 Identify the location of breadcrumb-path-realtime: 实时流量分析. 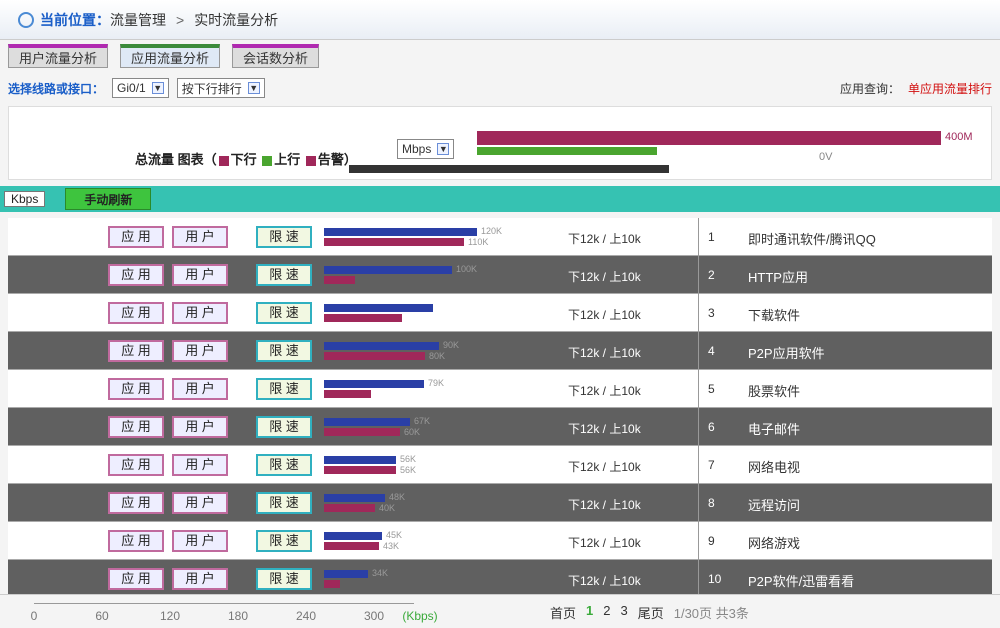
(236, 19).